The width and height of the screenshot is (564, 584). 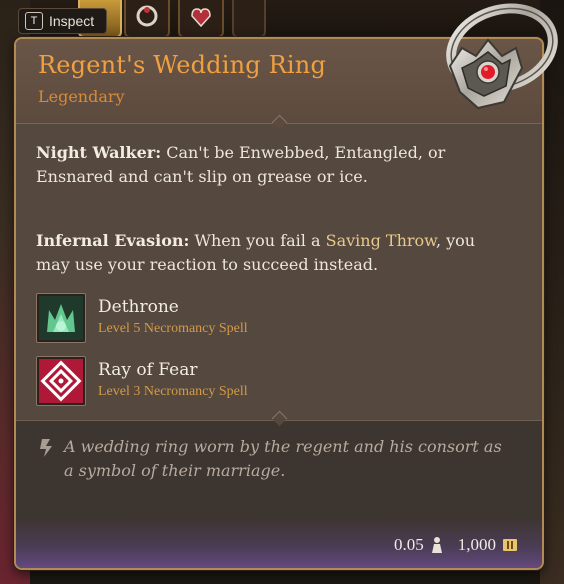 I want to click on inspect-key: T, so click(x=34, y=21).